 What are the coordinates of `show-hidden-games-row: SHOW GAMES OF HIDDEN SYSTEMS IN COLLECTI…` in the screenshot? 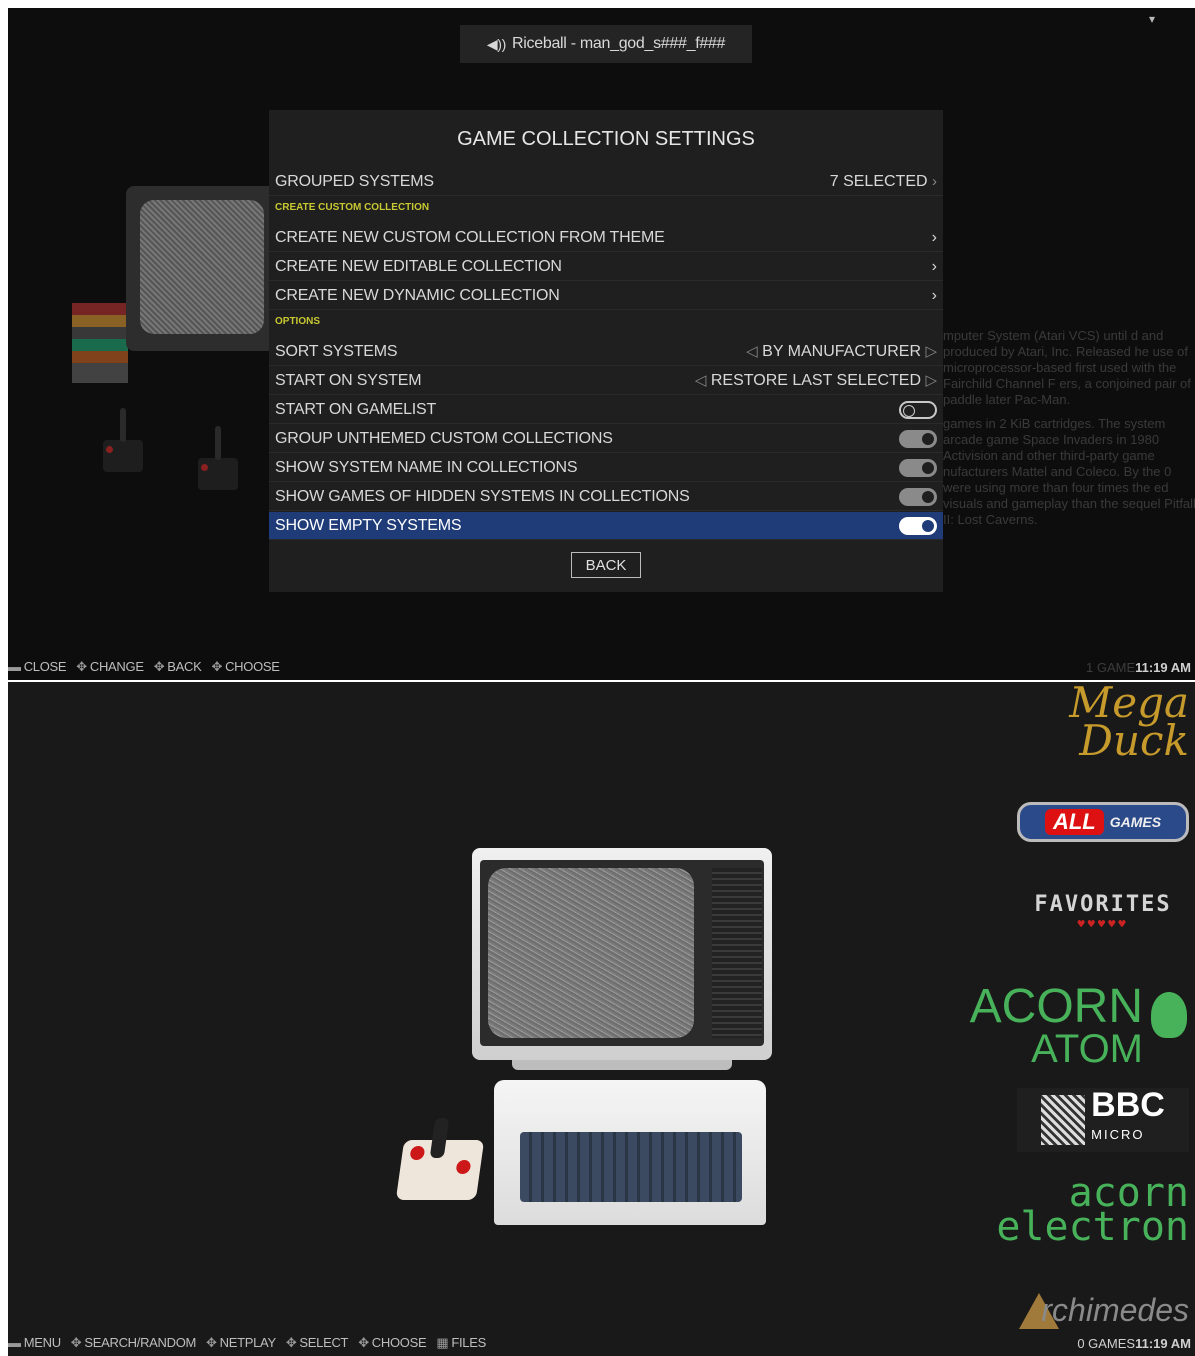 It's located at (606, 497).